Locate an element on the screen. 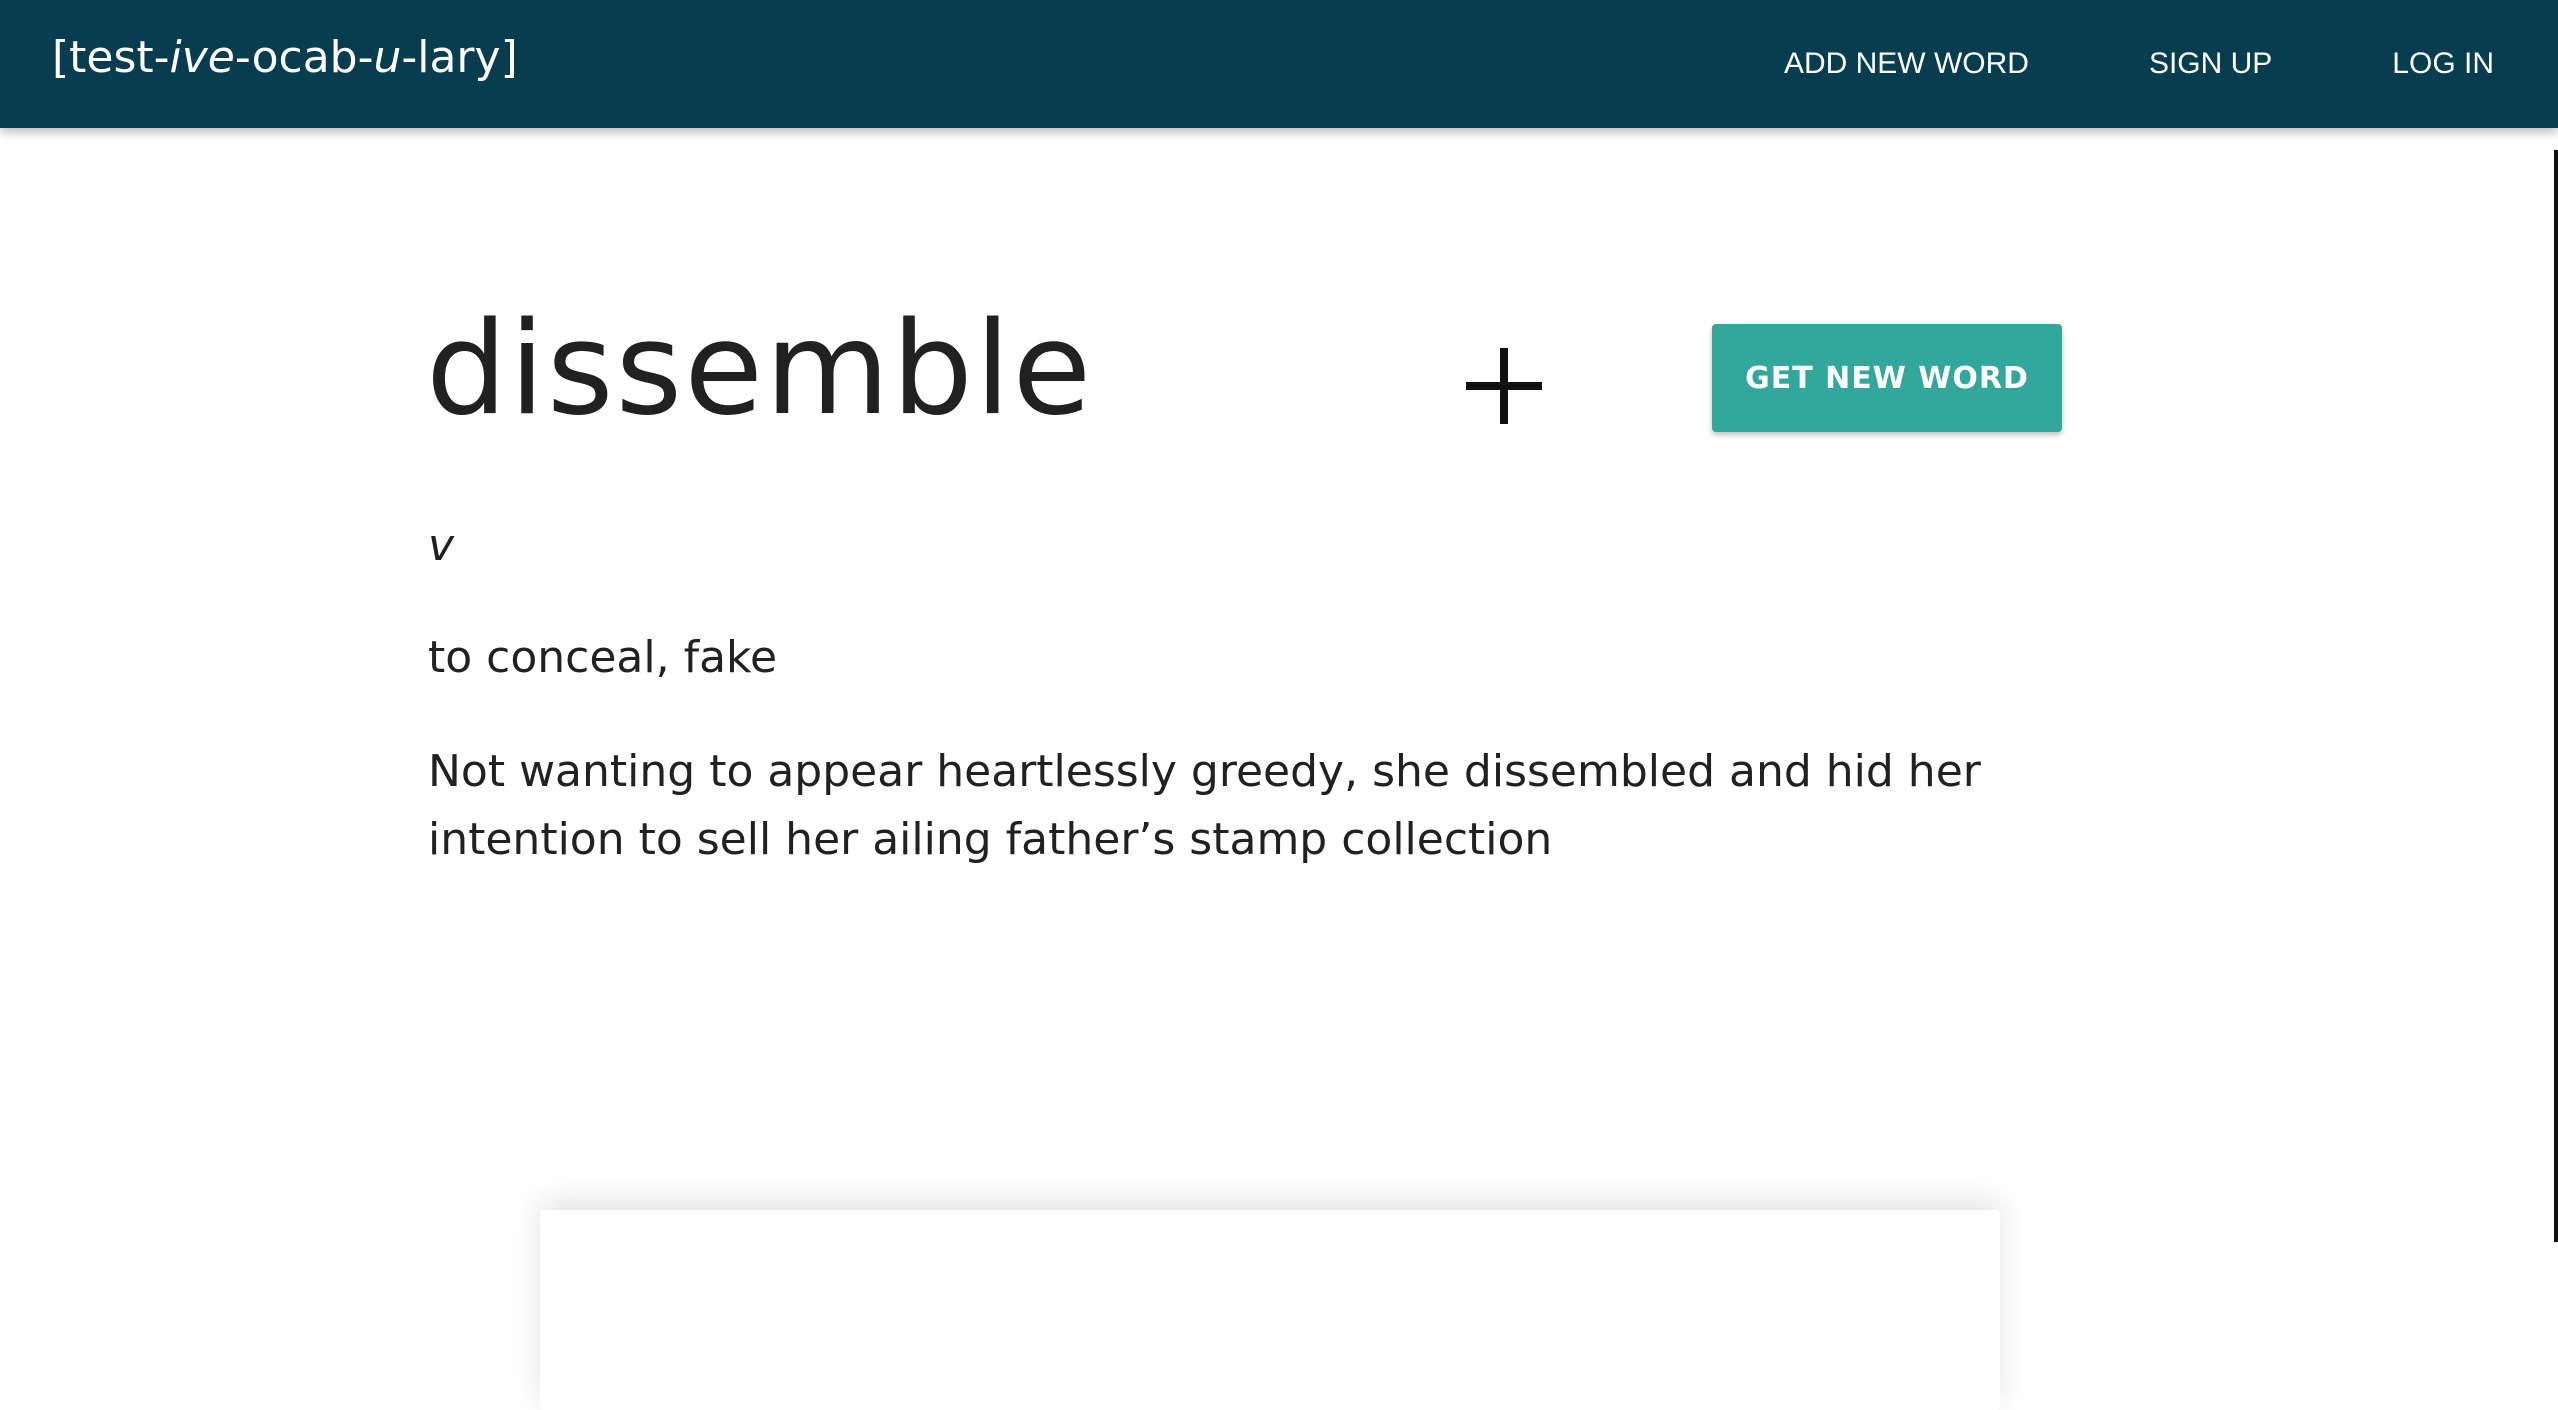 This screenshot has height=1410, width=2558. brand-part-2: ive is located at coordinates (202, 57).